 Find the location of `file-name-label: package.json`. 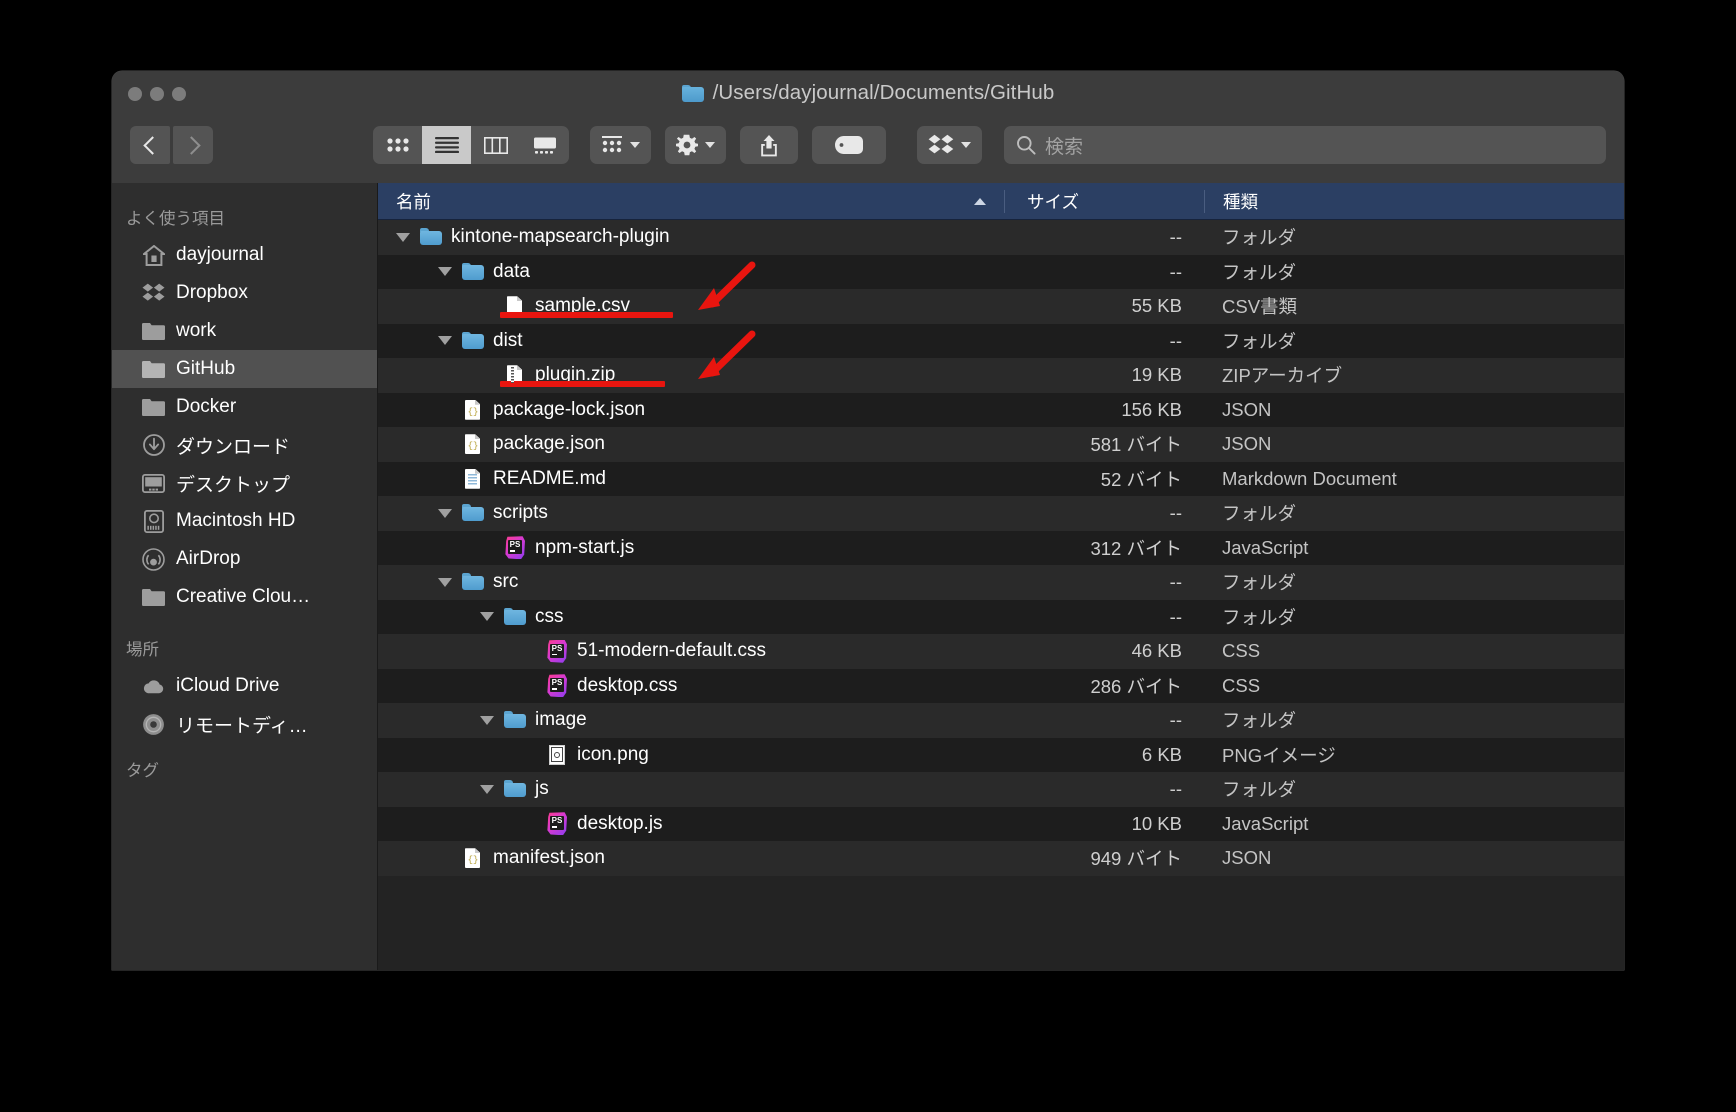

file-name-label: package.json is located at coordinates (549, 444).